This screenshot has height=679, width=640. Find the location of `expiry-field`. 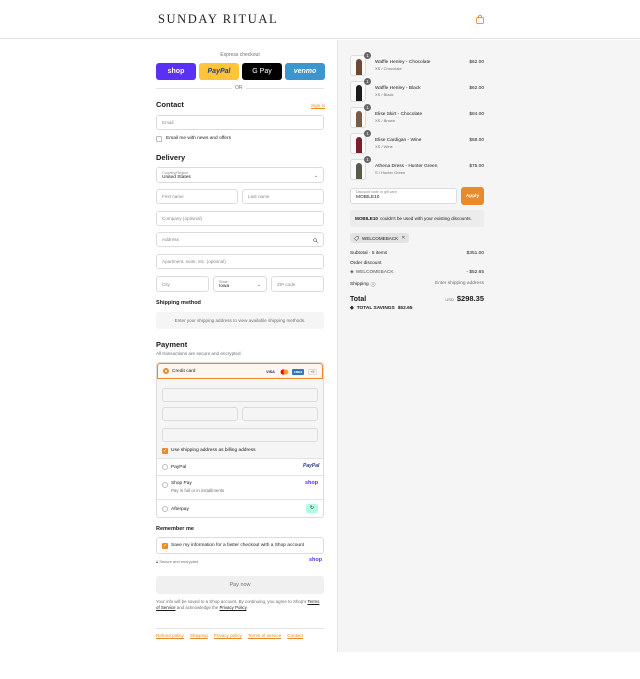

expiry-field is located at coordinates (200, 414).